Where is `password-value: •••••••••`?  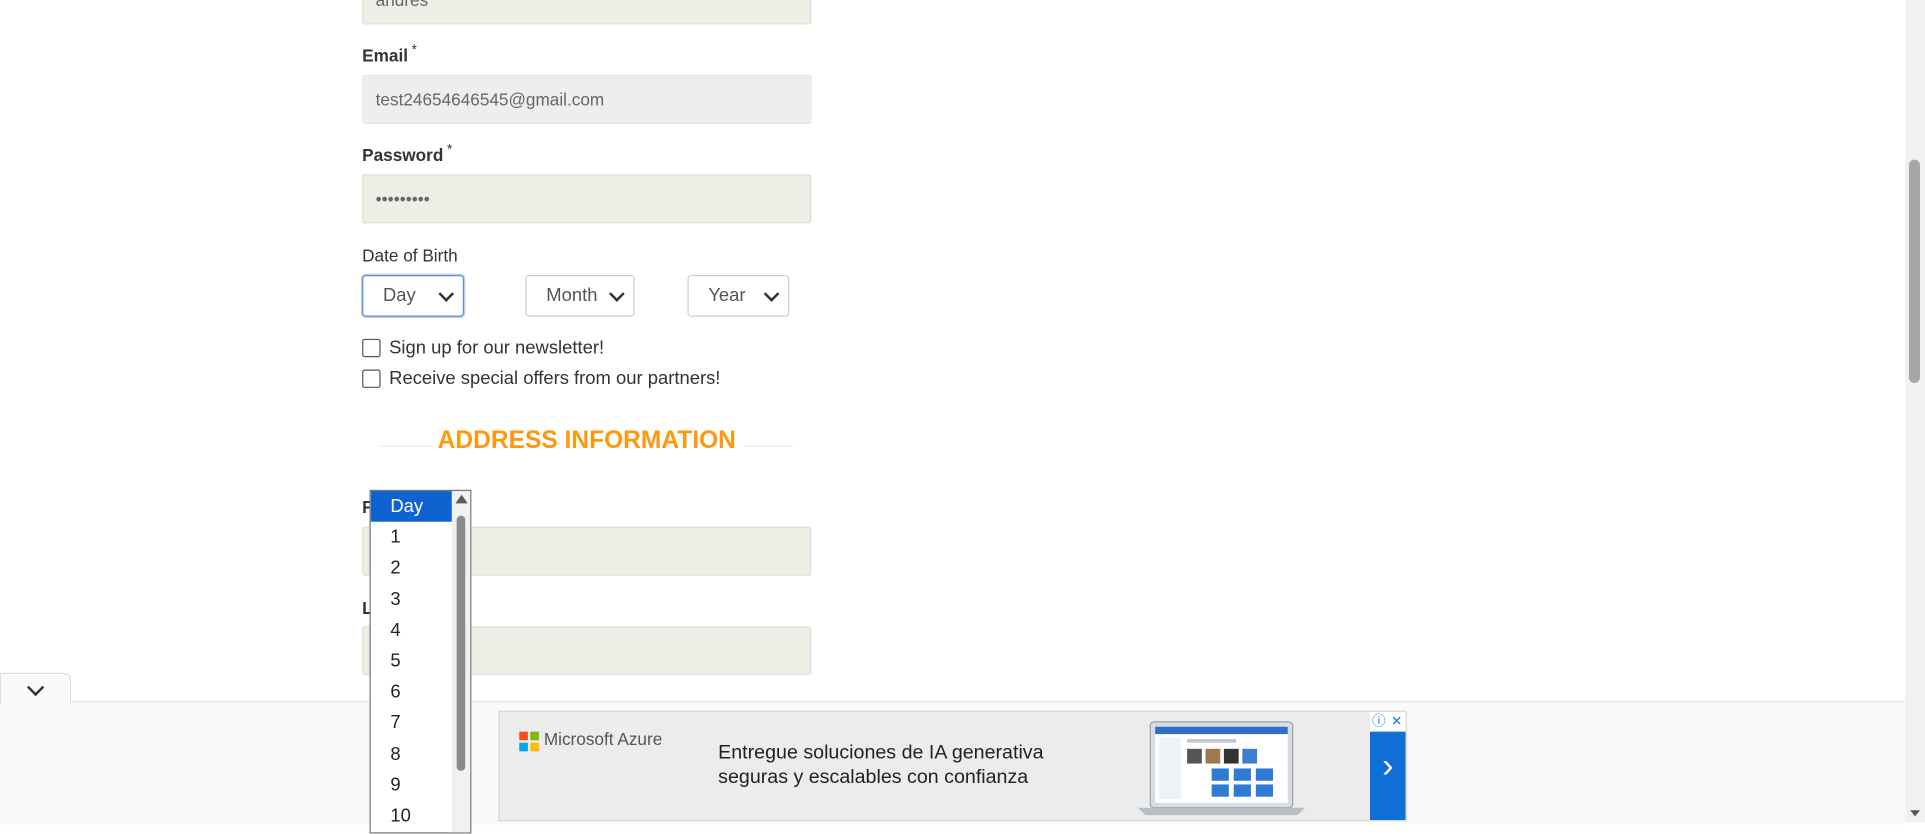
password-value: ••••••••• is located at coordinates (402, 199).